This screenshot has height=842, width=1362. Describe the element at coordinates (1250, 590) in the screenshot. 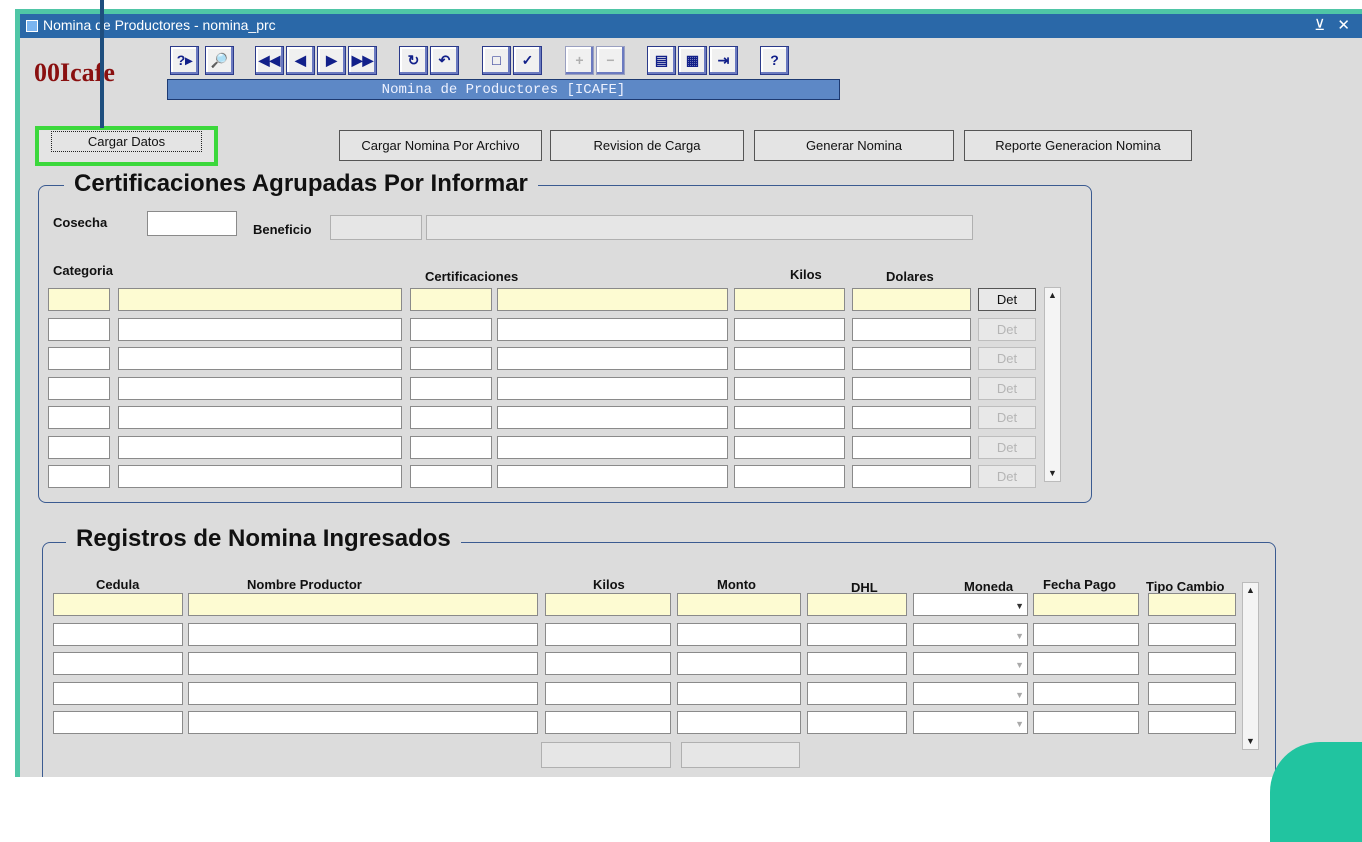

I see `scroll-up-icon-2: ▲` at that location.